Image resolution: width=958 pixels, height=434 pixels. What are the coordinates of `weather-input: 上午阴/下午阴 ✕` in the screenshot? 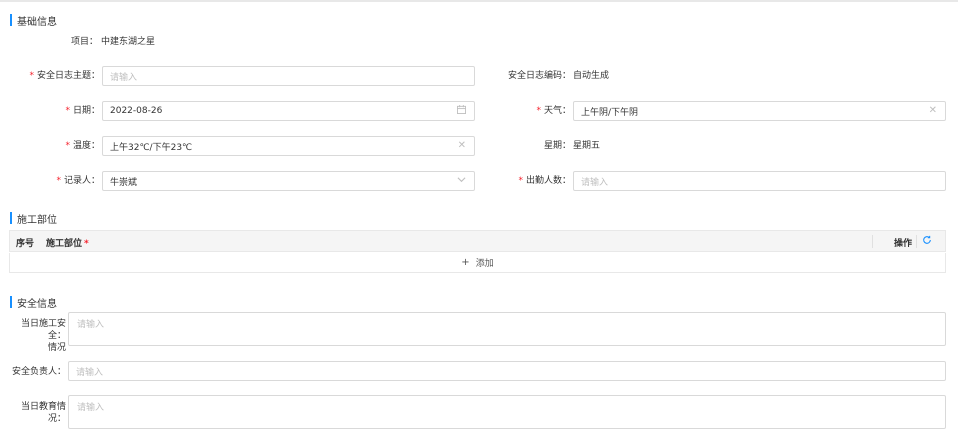 It's located at (759, 111).